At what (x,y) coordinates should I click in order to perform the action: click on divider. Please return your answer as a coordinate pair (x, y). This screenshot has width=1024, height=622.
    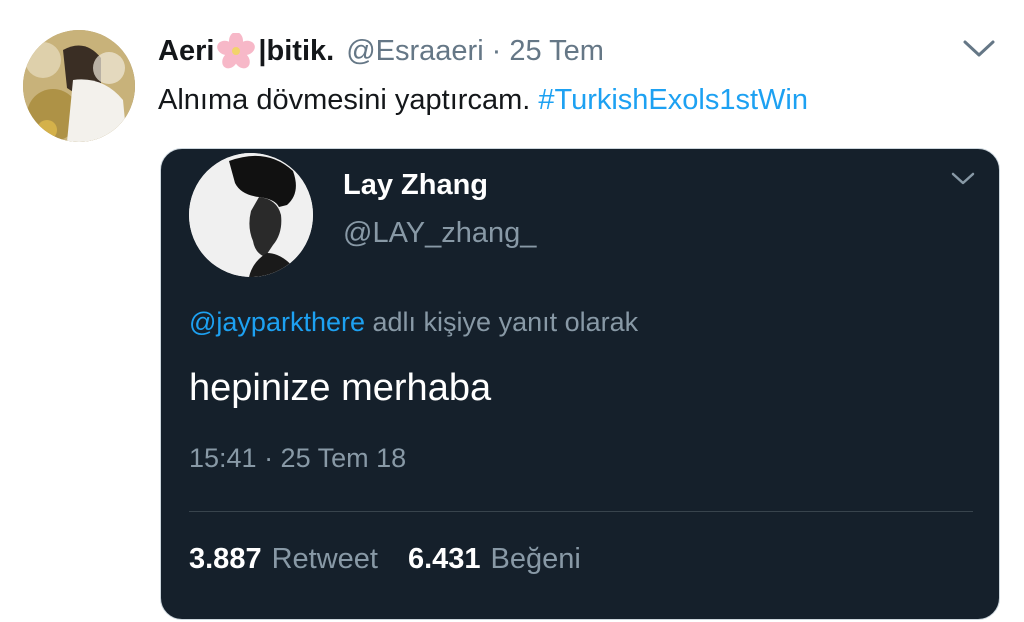
    Looking at the image, I should click on (581, 511).